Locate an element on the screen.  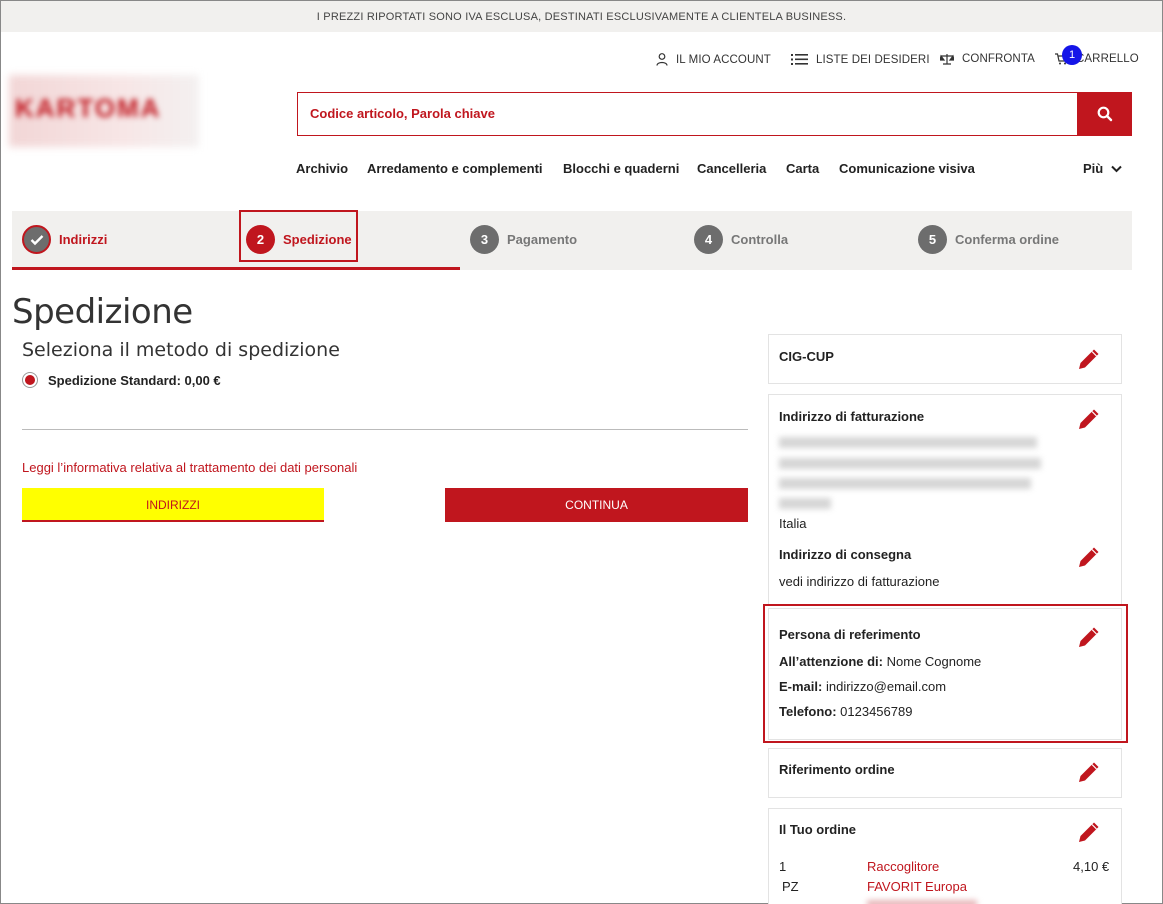
step-label: Indirizzi is located at coordinates (83, 239).